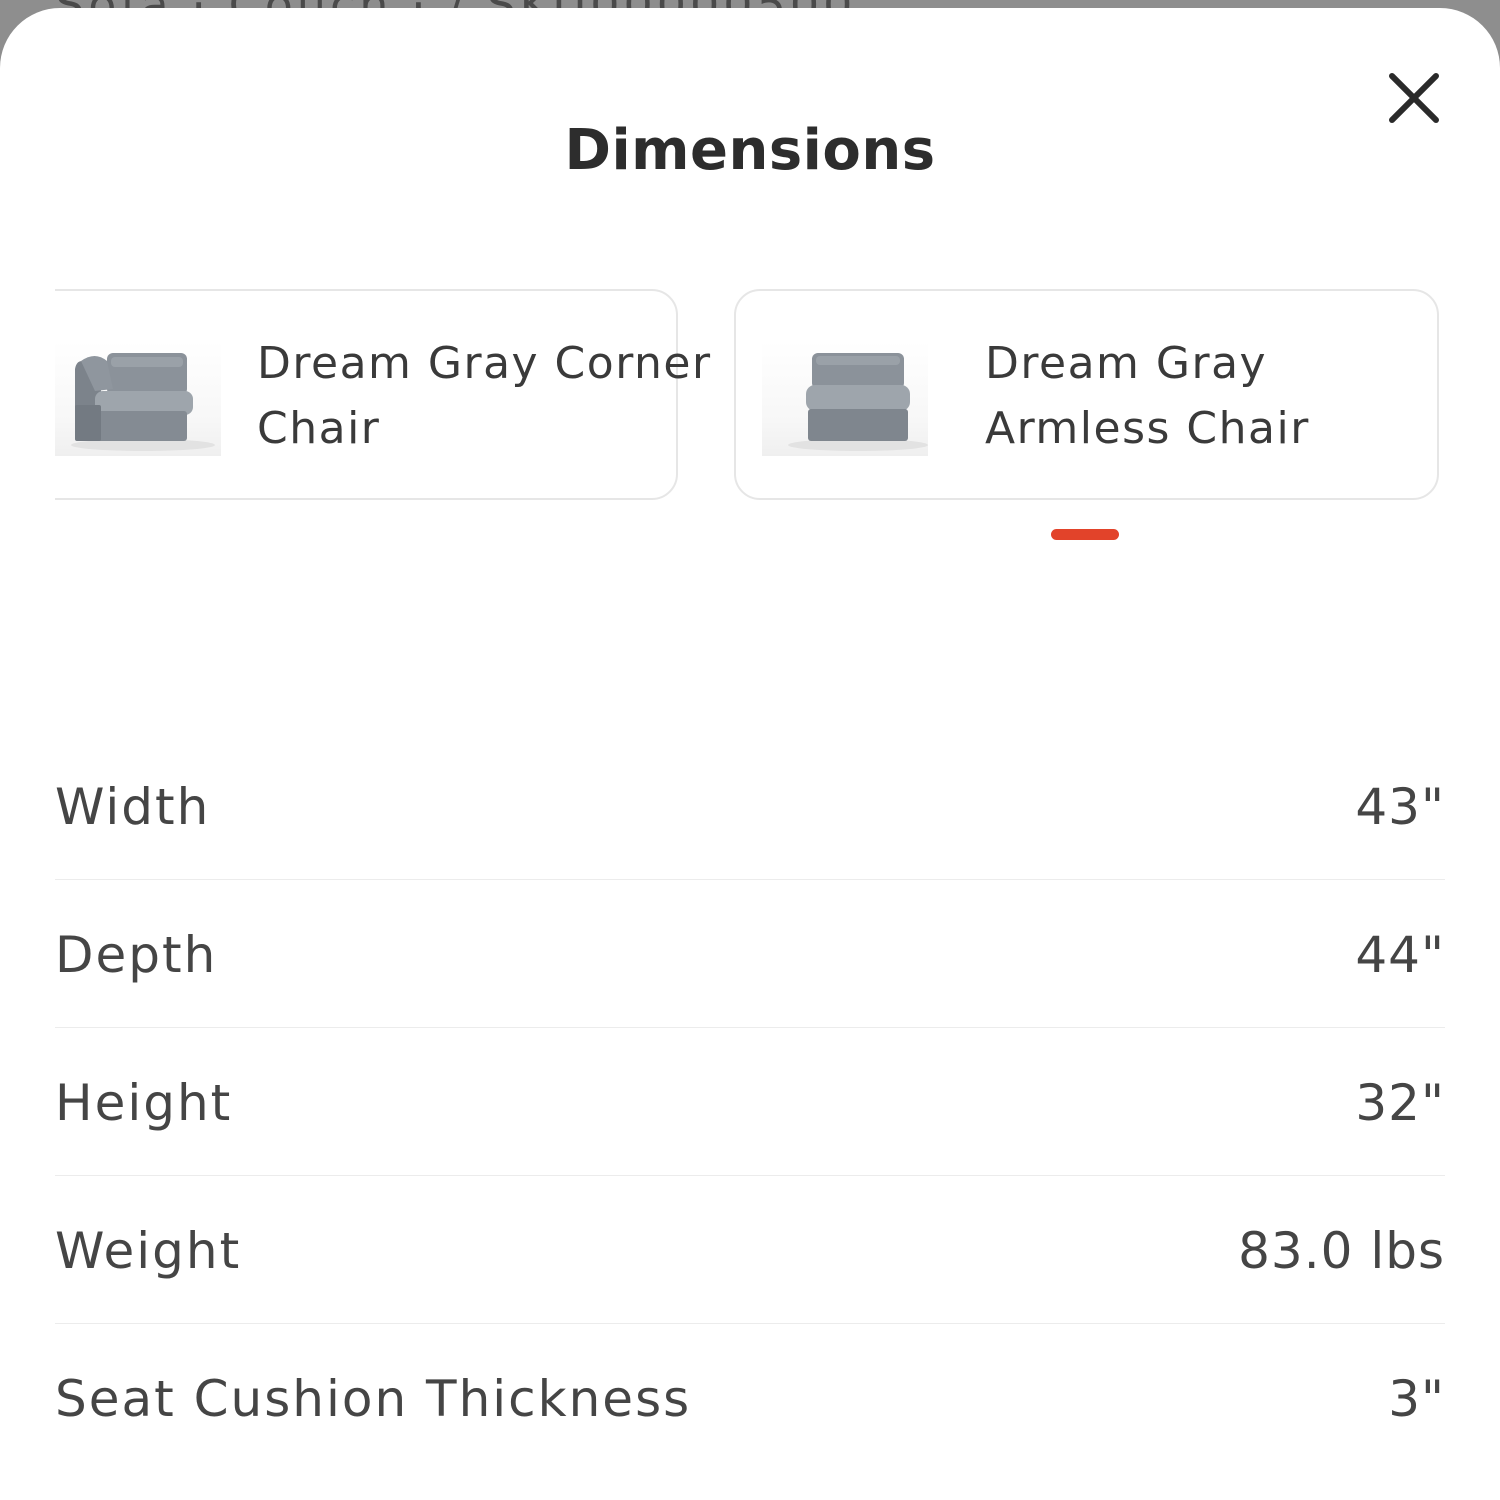 The width and height of the screenshot is (1500, 1500). Describe the element at coordinates (1085, 534) in the screenshot. I see `carousel-active-indicator` at that location.